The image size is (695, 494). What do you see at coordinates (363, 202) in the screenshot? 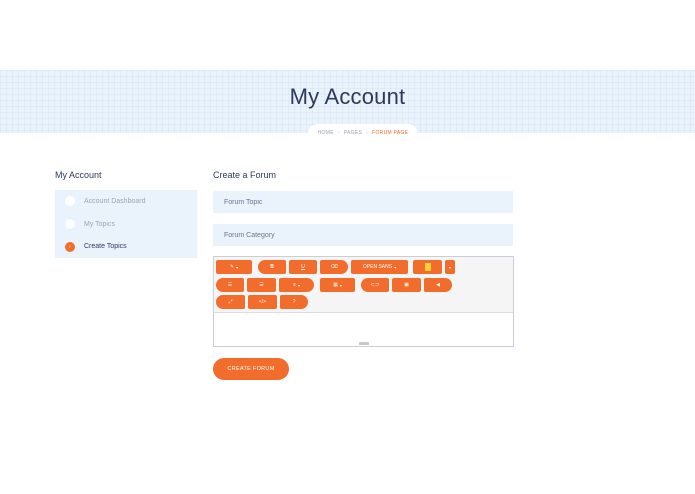
I see `forum-topic-input` at bounding box center [363, 202].